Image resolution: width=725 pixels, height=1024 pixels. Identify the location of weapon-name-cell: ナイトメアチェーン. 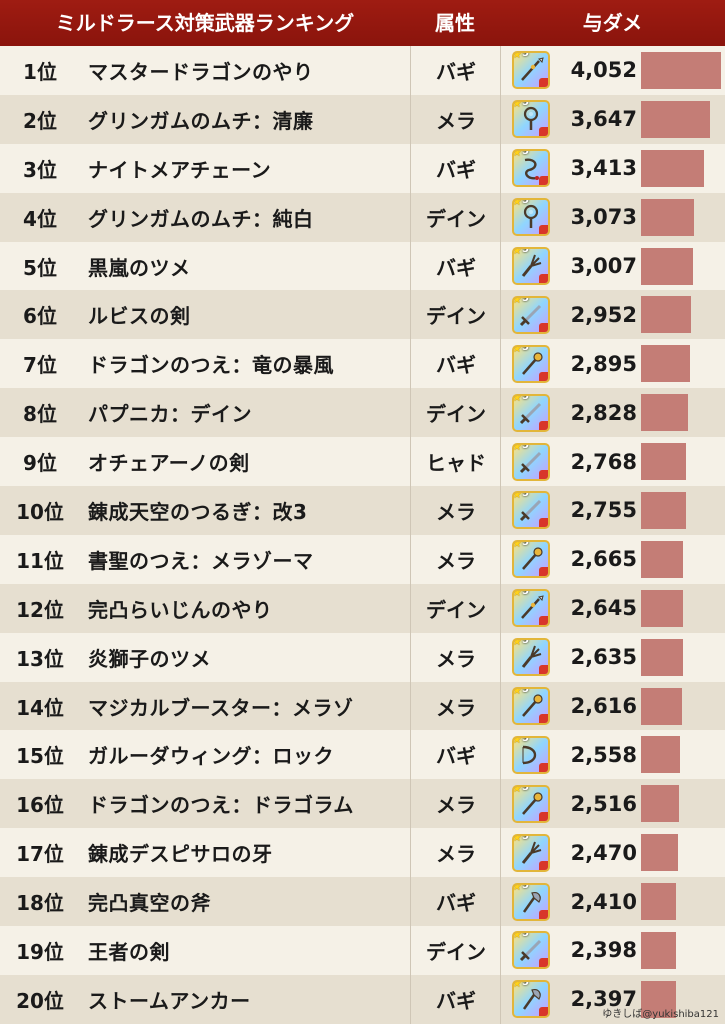
(180, 169).